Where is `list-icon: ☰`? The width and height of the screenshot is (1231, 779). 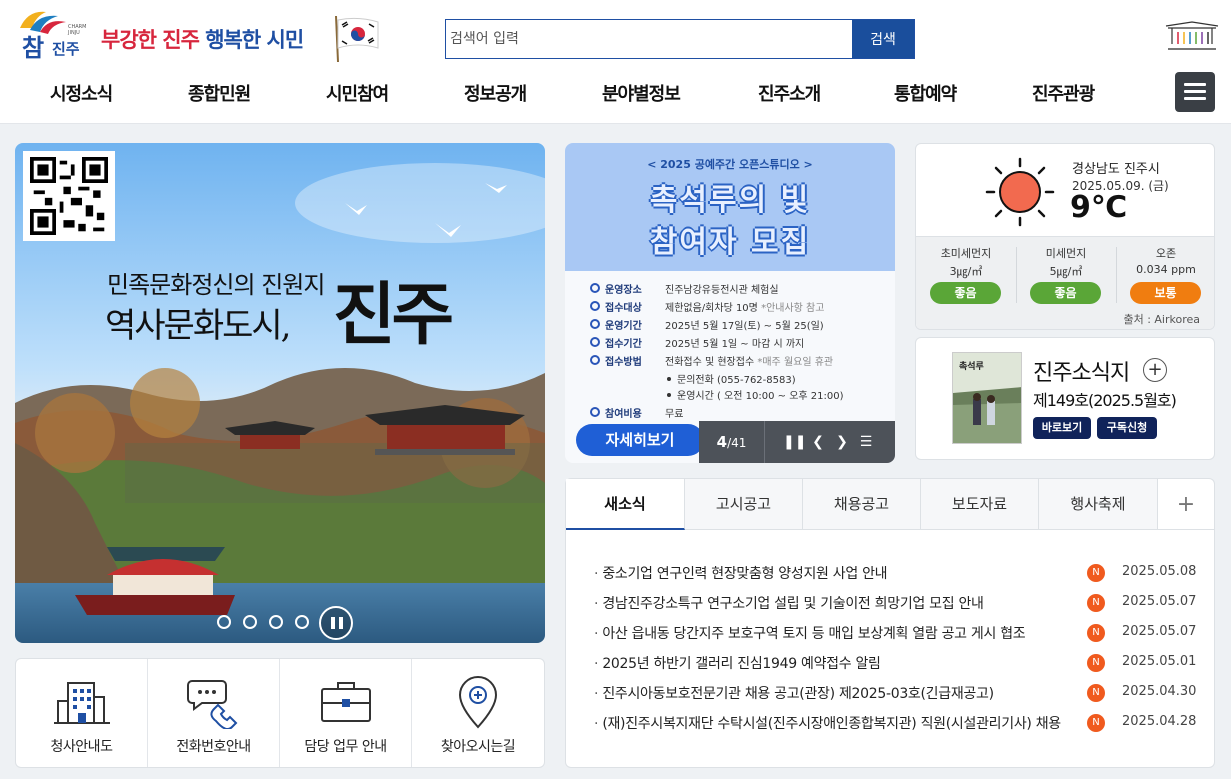
list-icon: ☰ is located at coordinates (866, 442).